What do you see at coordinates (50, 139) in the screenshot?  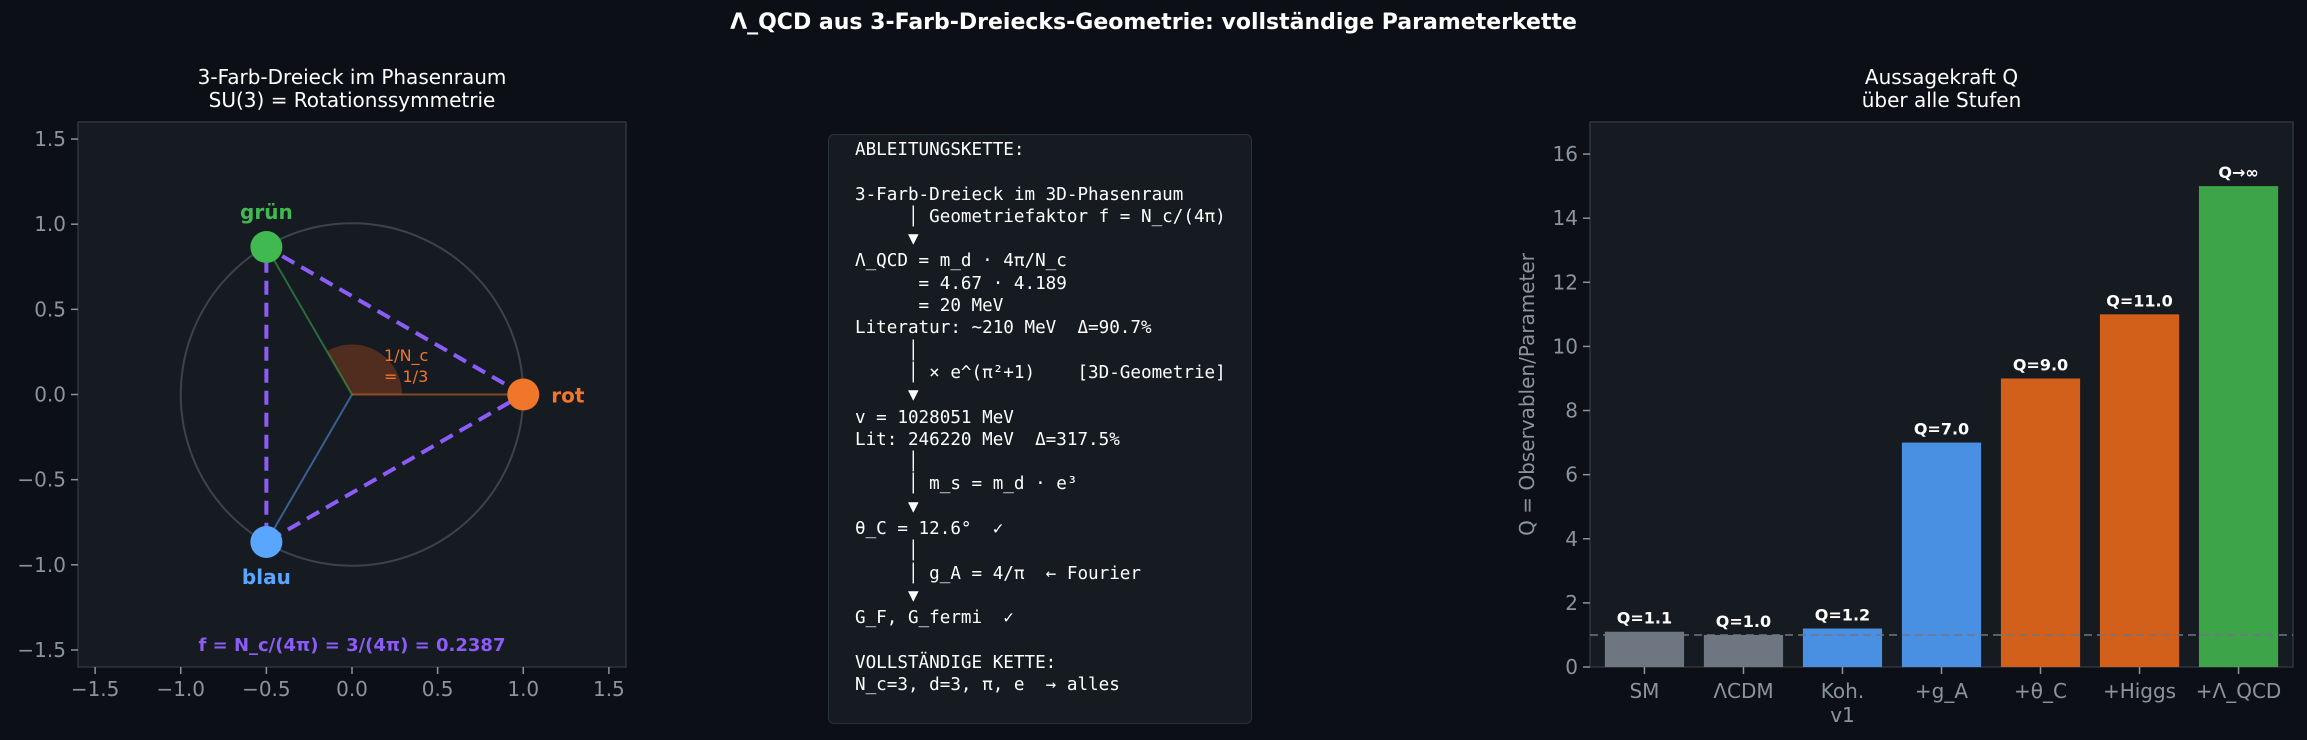 I see `y-tick-label: 1.5` at bounding box center [50, 139].